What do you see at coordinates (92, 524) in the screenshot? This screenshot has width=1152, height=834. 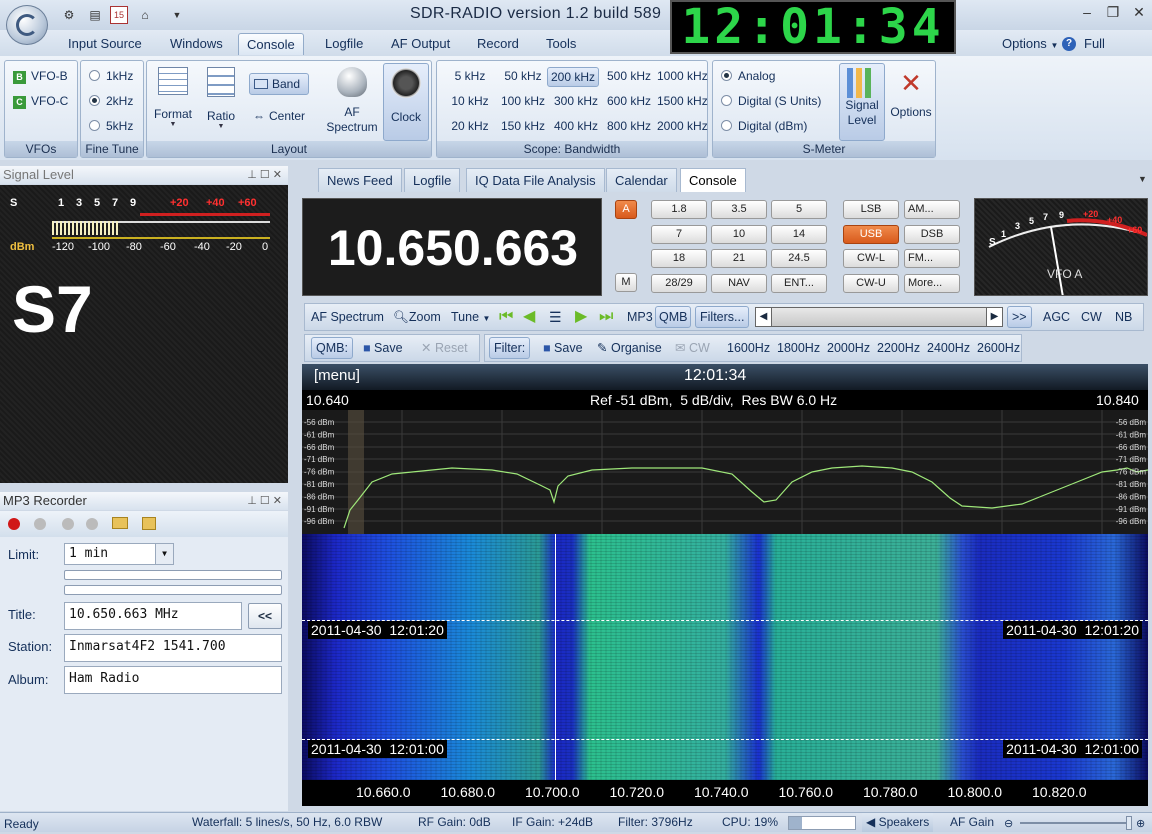 I see `pause-icon` at bounding box center [92, 524].